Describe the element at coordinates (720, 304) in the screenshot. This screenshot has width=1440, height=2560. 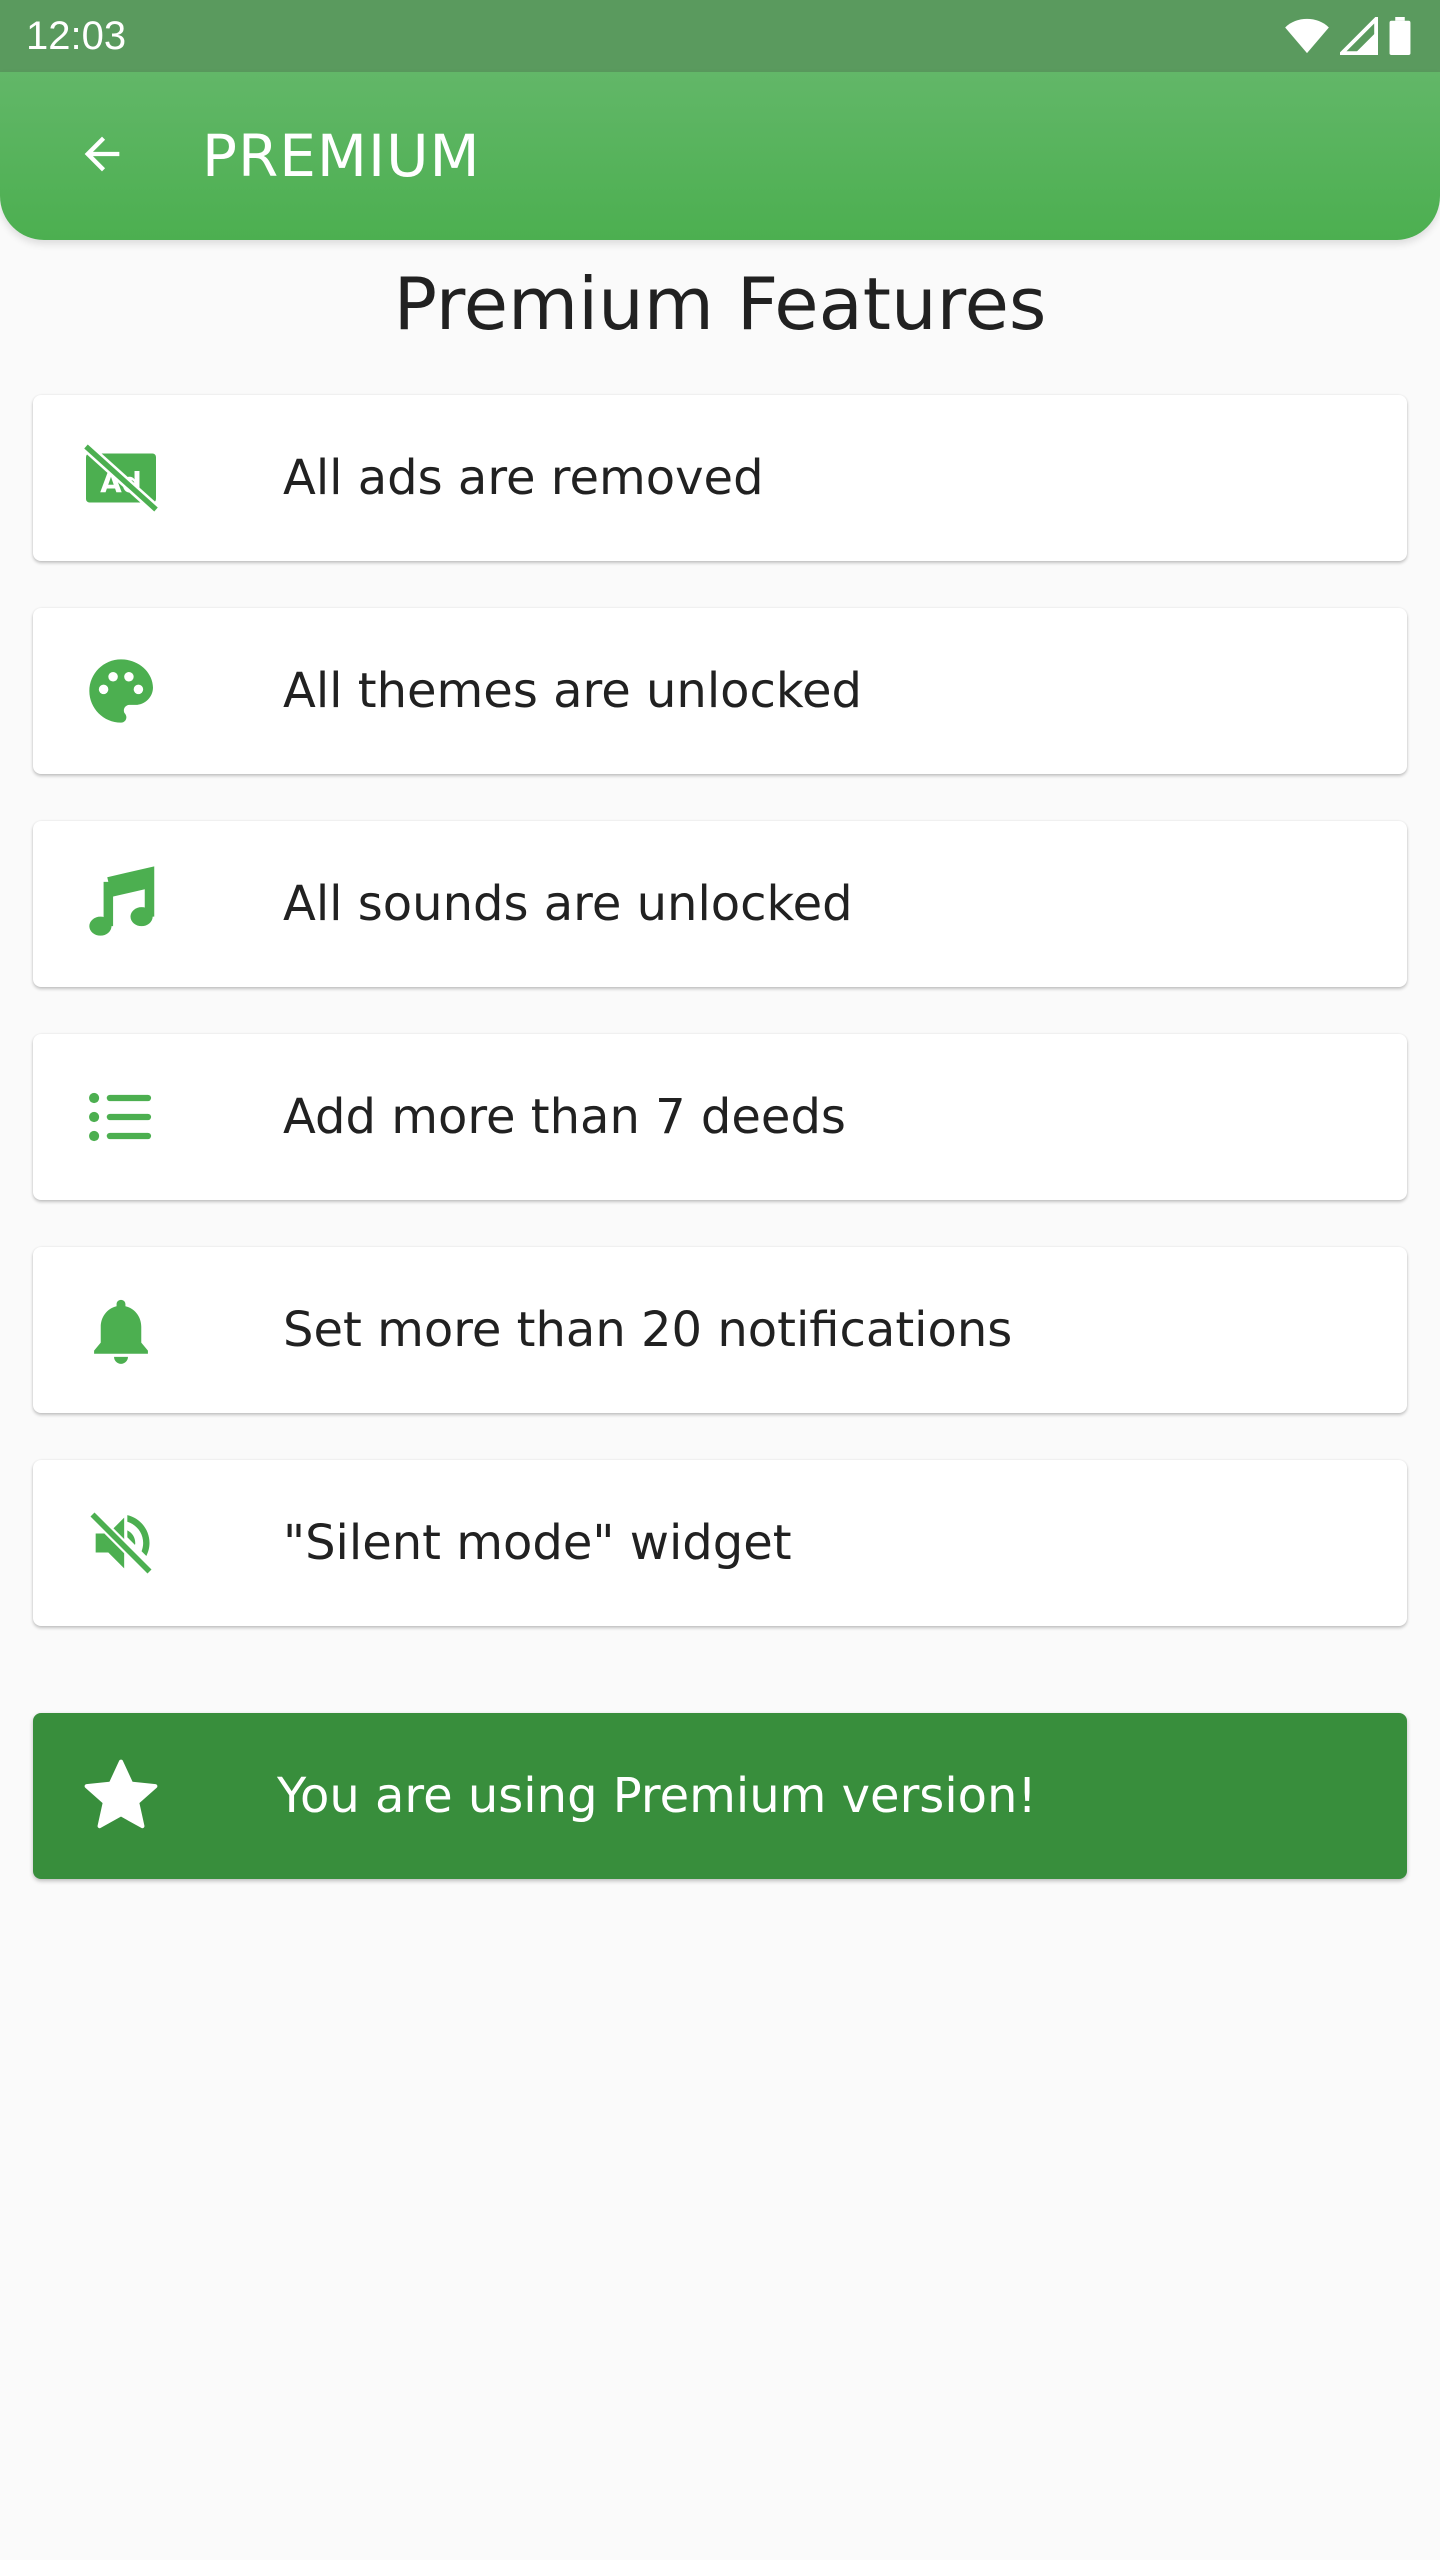
I see `page-title: Premium Features` at that location.